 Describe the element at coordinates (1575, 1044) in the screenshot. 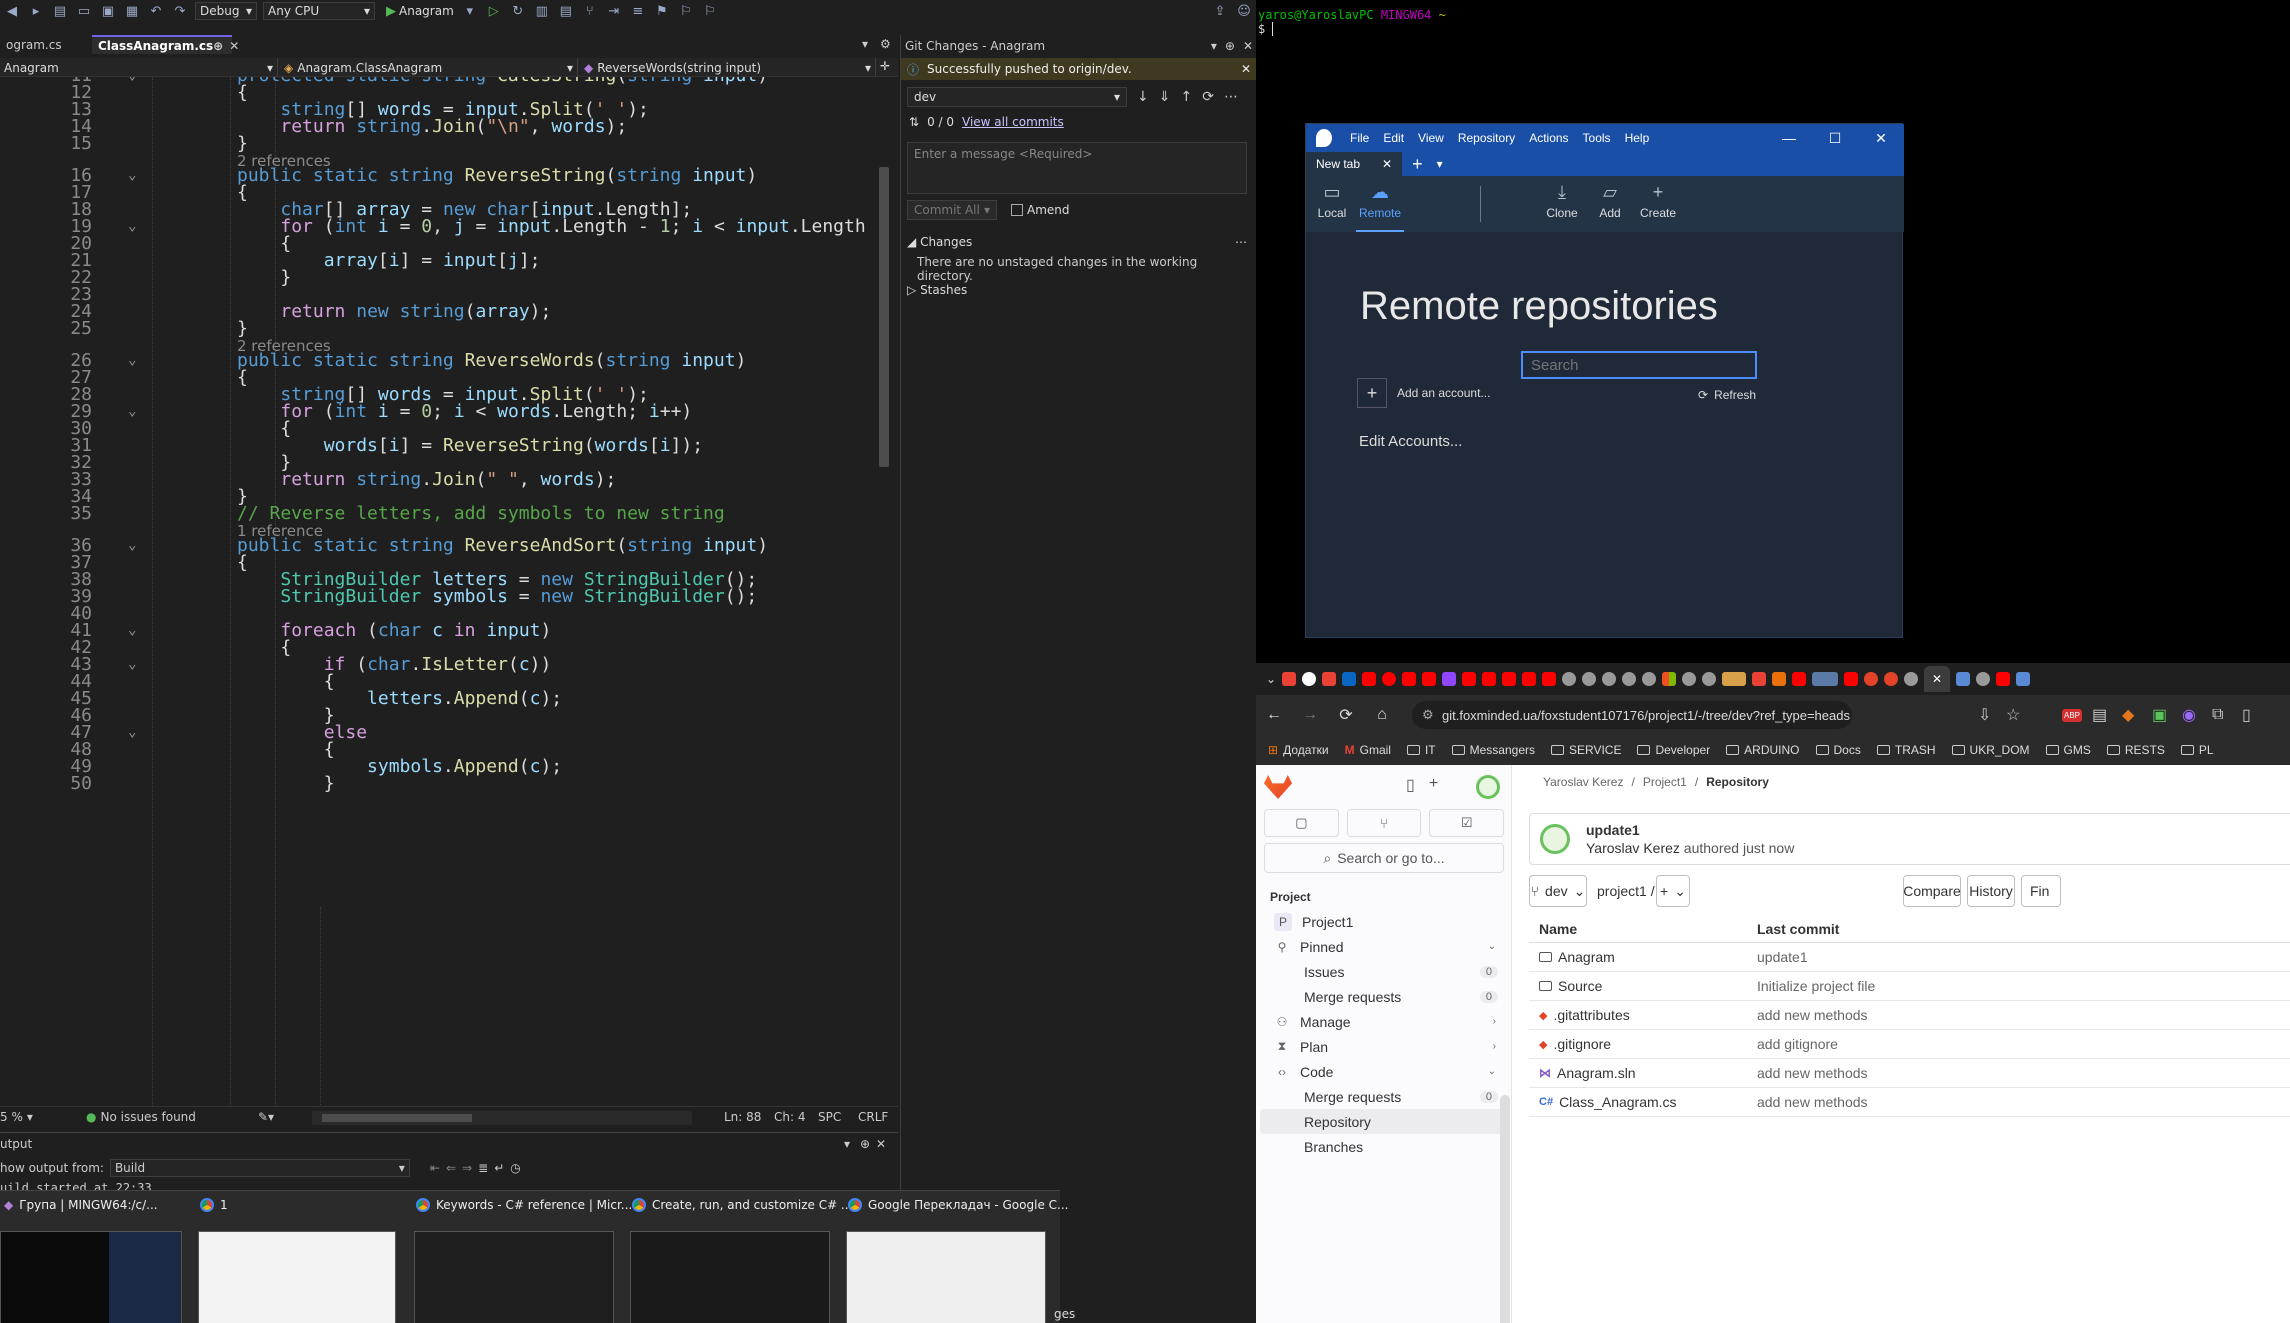

I see `file-name-cell: ◆ .gitignore` at that location.